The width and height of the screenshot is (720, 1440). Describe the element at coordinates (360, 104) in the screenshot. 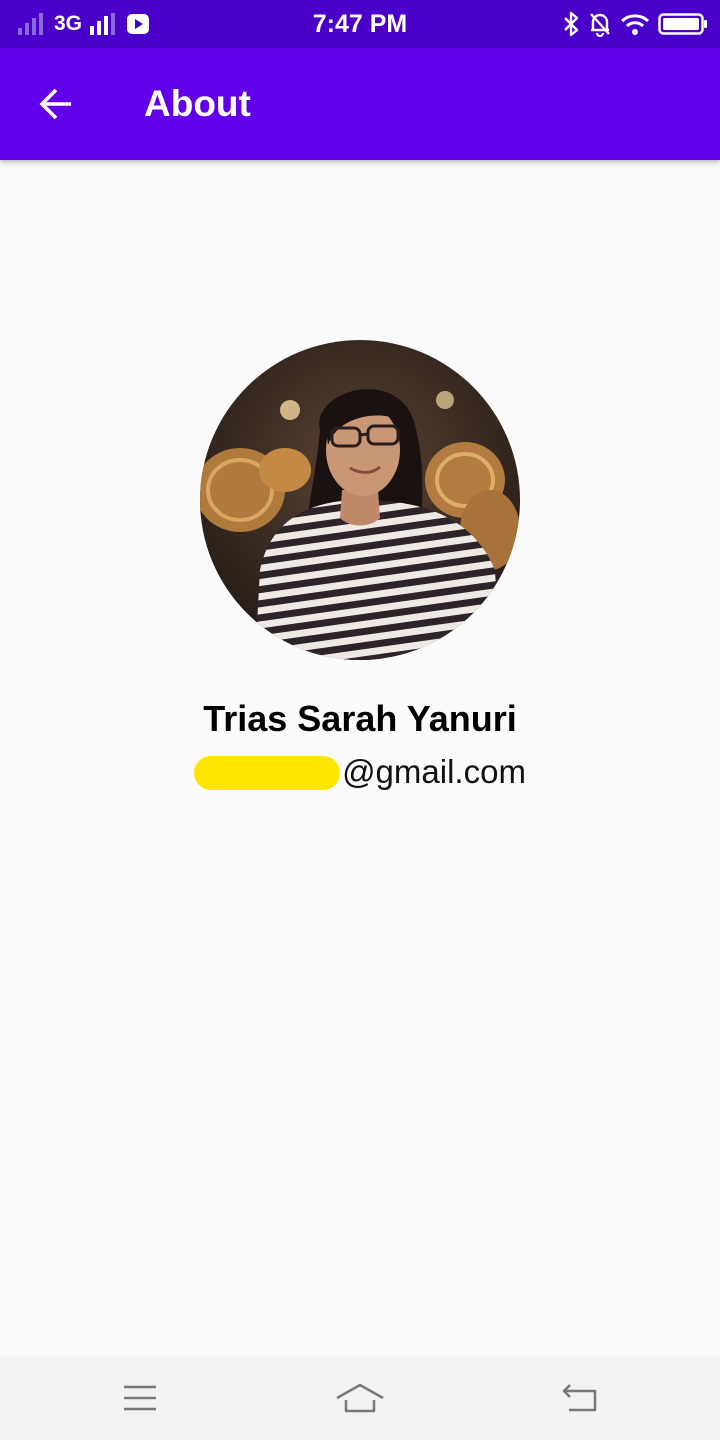

I see `app-bar: About` at that location.